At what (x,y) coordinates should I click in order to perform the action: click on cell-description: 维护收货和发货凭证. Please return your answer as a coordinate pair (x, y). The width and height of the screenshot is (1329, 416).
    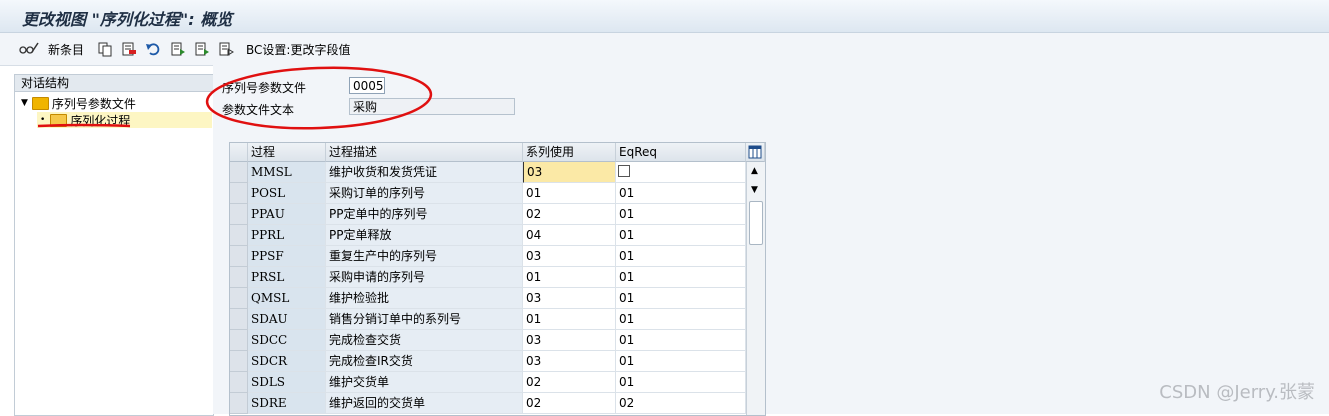
    Looking at the image, I should click on (424, 172).